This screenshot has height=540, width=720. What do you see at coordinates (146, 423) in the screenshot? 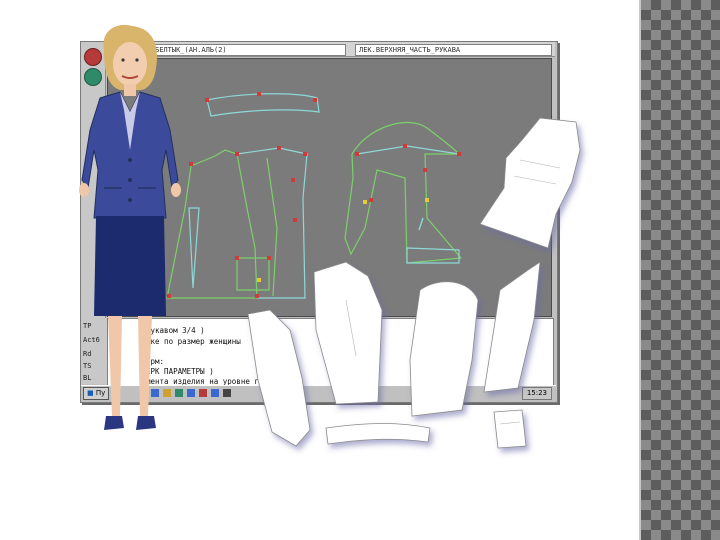
I see `model-right-shoe` at bounding box center [146, 423].